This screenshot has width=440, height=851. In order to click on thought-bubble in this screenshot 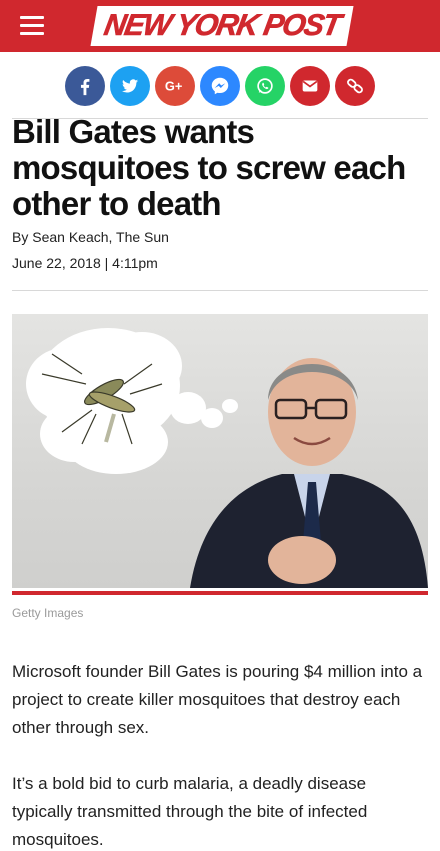, I will do `click(132, 401)`.